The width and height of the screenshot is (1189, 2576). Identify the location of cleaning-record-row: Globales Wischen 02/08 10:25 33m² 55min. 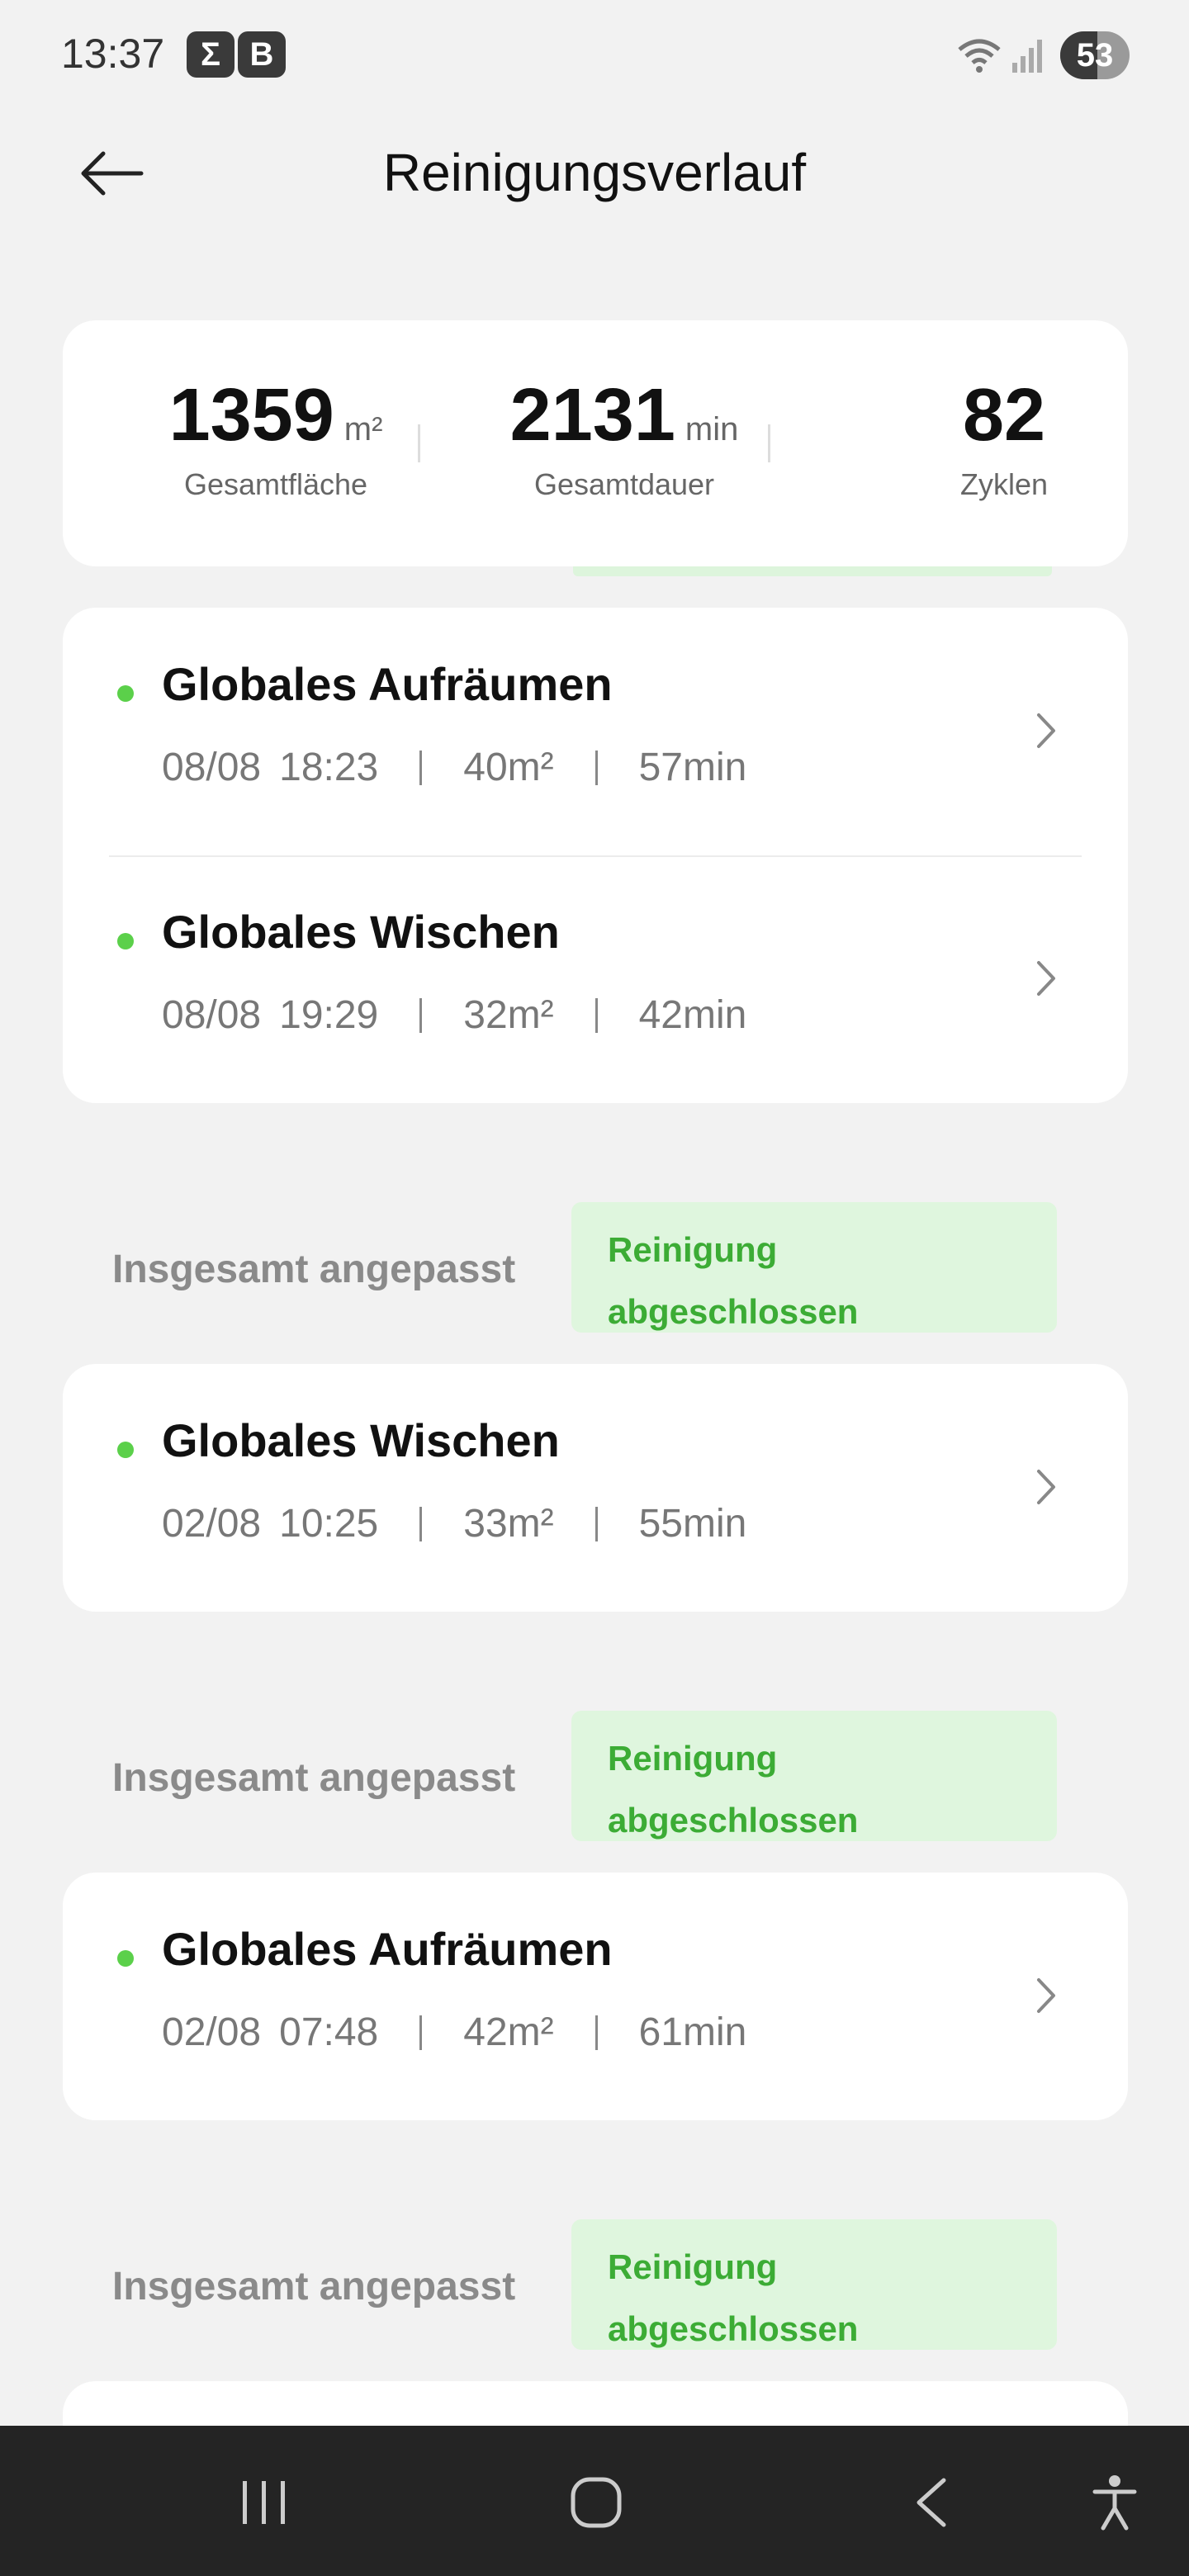
(595, 1488).